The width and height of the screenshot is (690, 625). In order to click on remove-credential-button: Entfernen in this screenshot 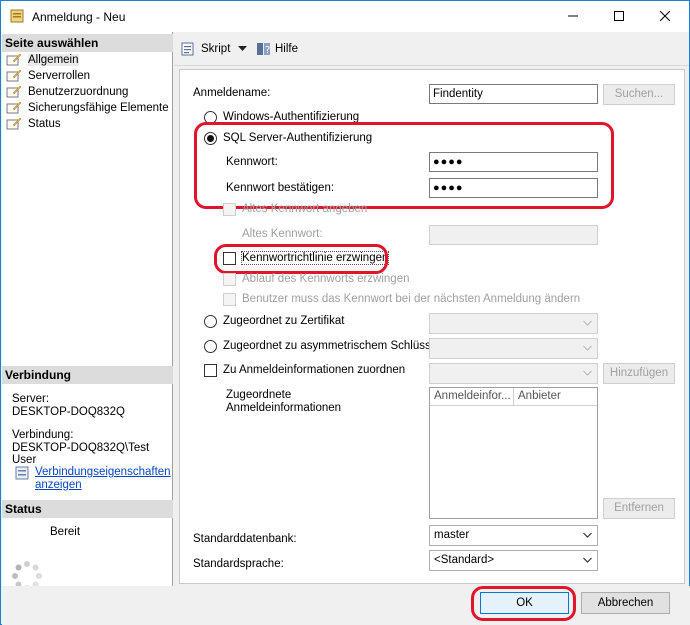, I will do `click(639, 508)`.